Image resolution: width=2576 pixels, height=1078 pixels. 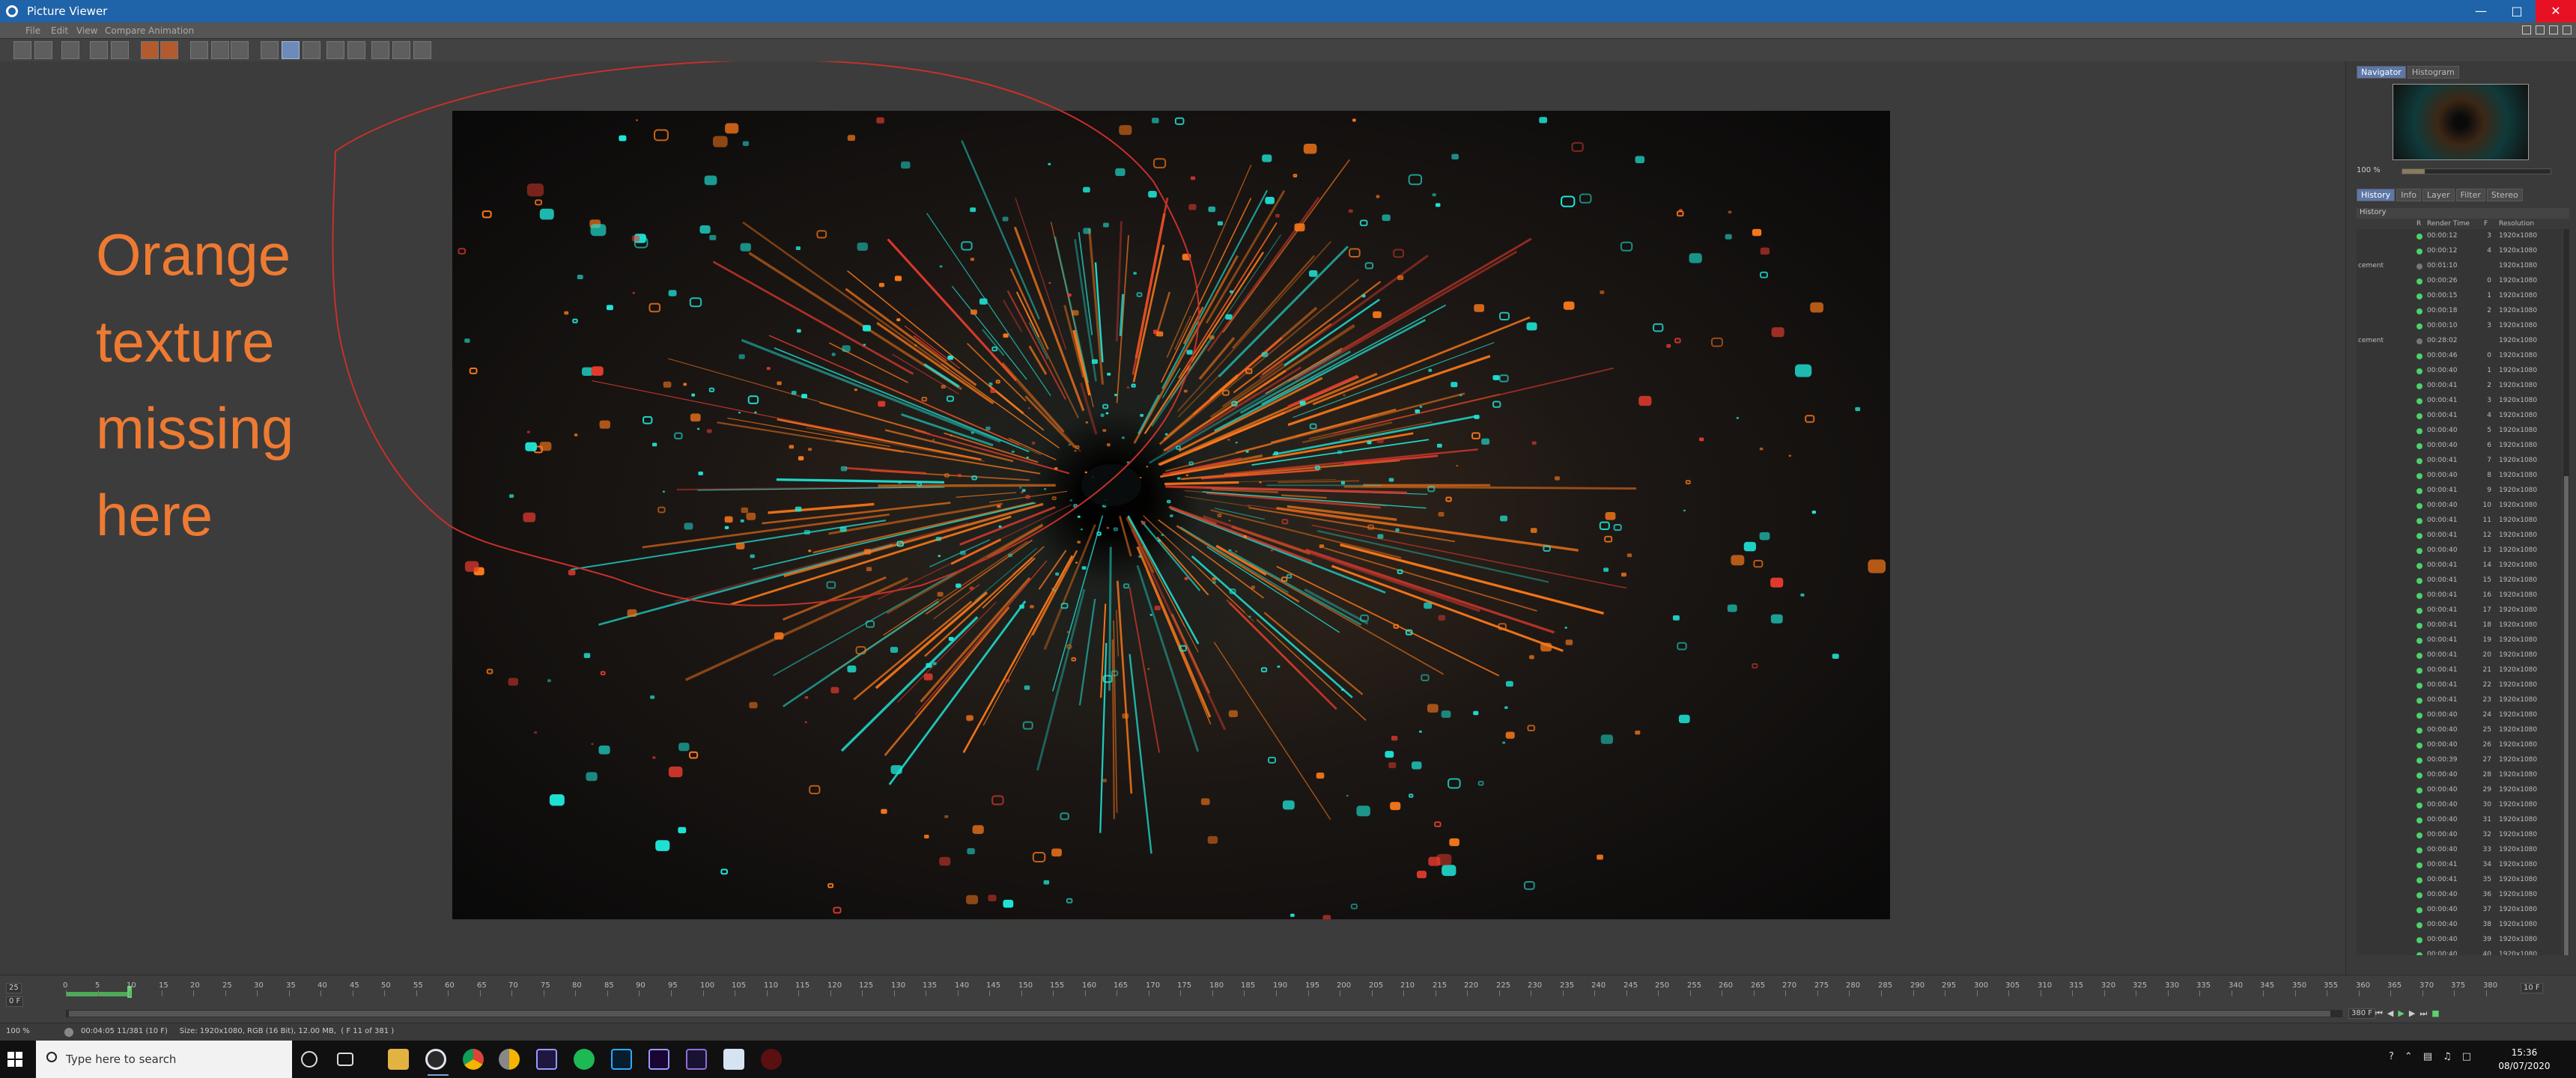 What do you see at coordinates (2459, 416) in the screenshot?
I see `history-row: 00:00:41 4 1920x1080` at bounding box center [2459, 416].